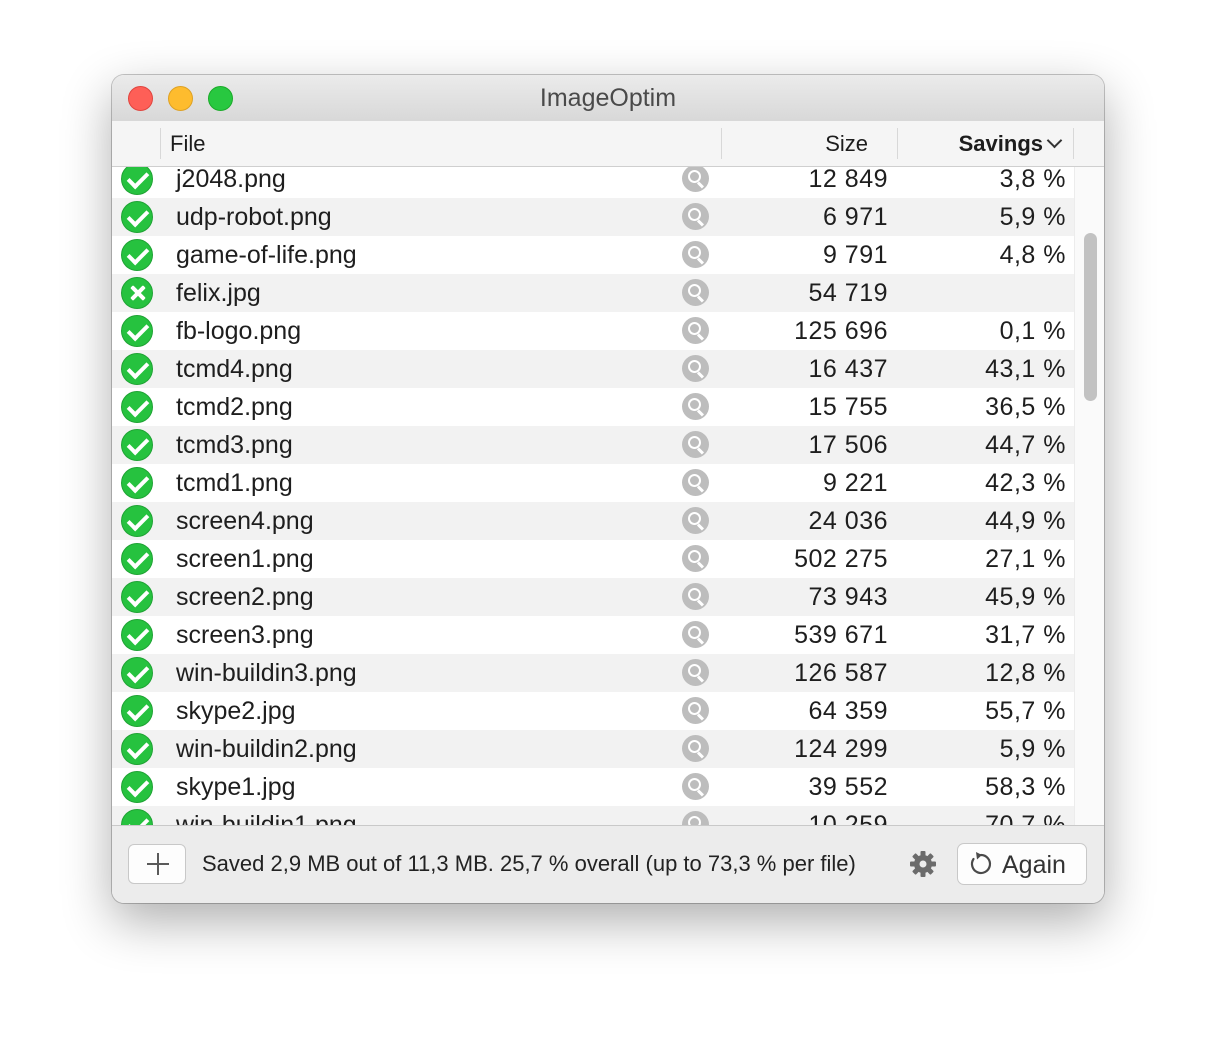 The height and width of the screenshot is (1052, 1216). What do you see at coordinates (593, 521) in the screenshot?
I see `table-row: screen4.png 24 036 44,9 %` at bounding box center [593, 521].